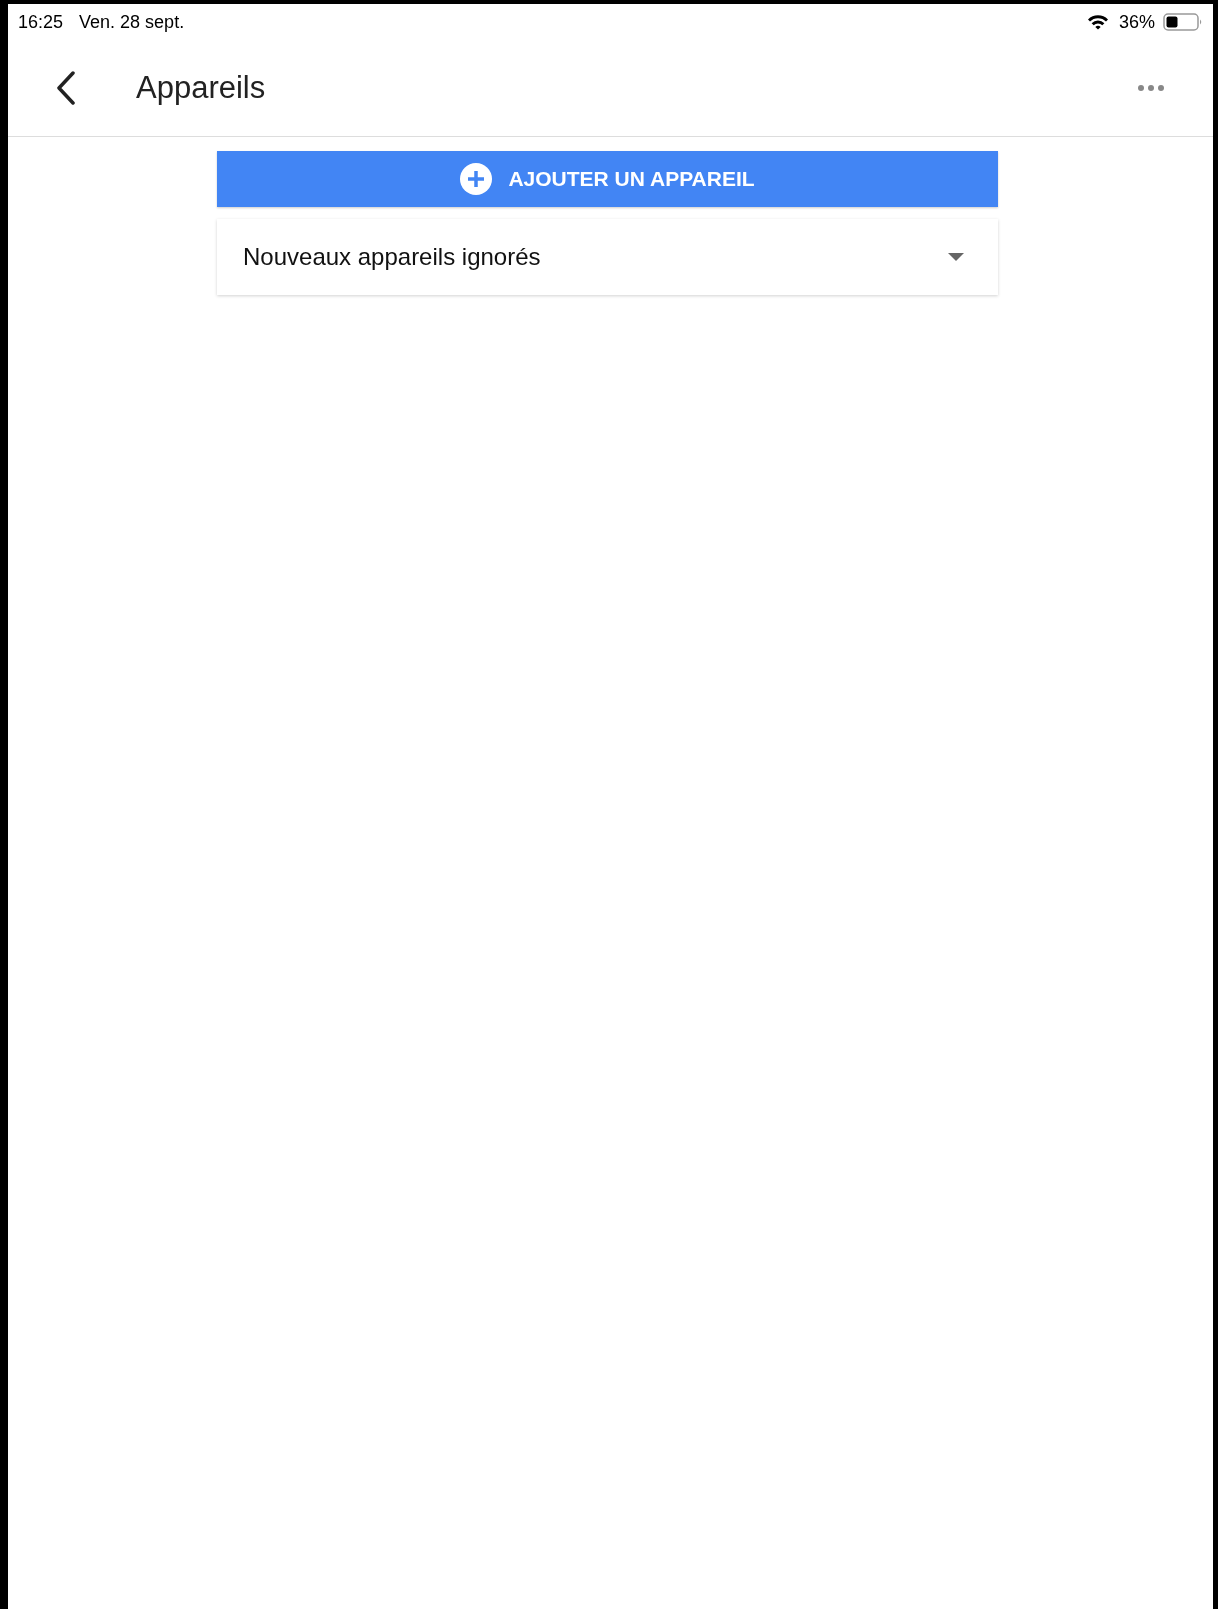 The height and width of the screenshot is (1609, 1218). I want to click on plus-icon, so click(476, 179).